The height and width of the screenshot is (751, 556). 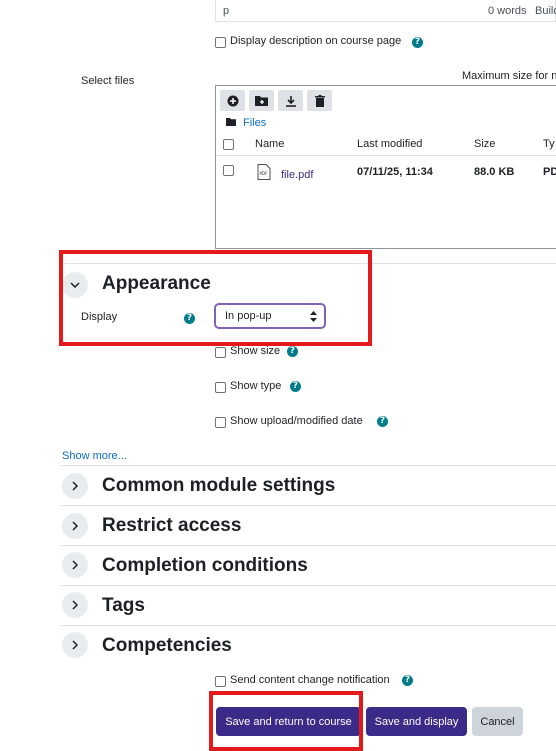 I want to click on display-description-label: Display description on course page, so click(x=316, y=41).